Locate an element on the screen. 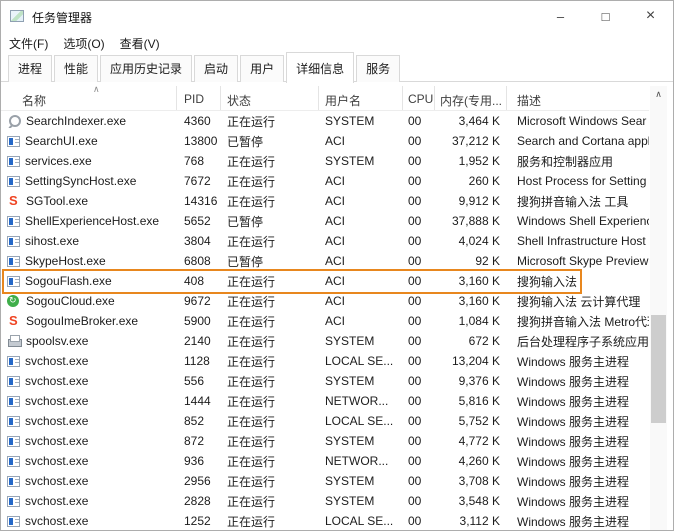 This screenshot has width=674, height=531. process-memory: 92 K is located at coordinates (487, 261).